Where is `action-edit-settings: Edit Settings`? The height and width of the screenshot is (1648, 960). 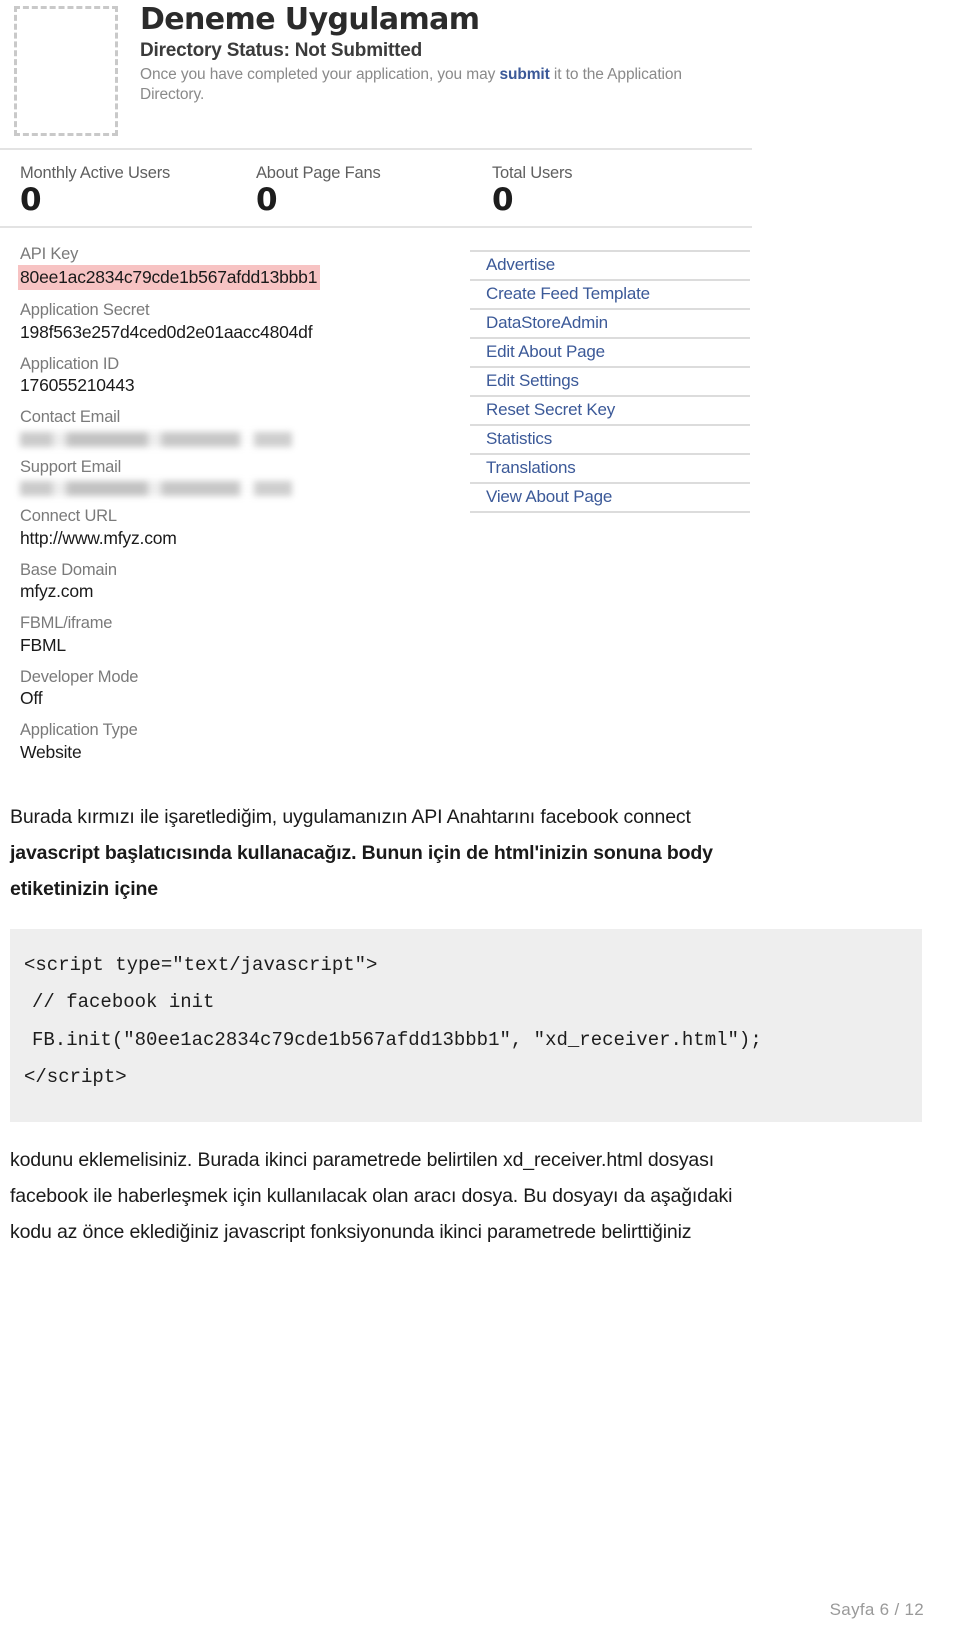 action-edit-settings: Edit Settings is located at coordinates (610, 382).